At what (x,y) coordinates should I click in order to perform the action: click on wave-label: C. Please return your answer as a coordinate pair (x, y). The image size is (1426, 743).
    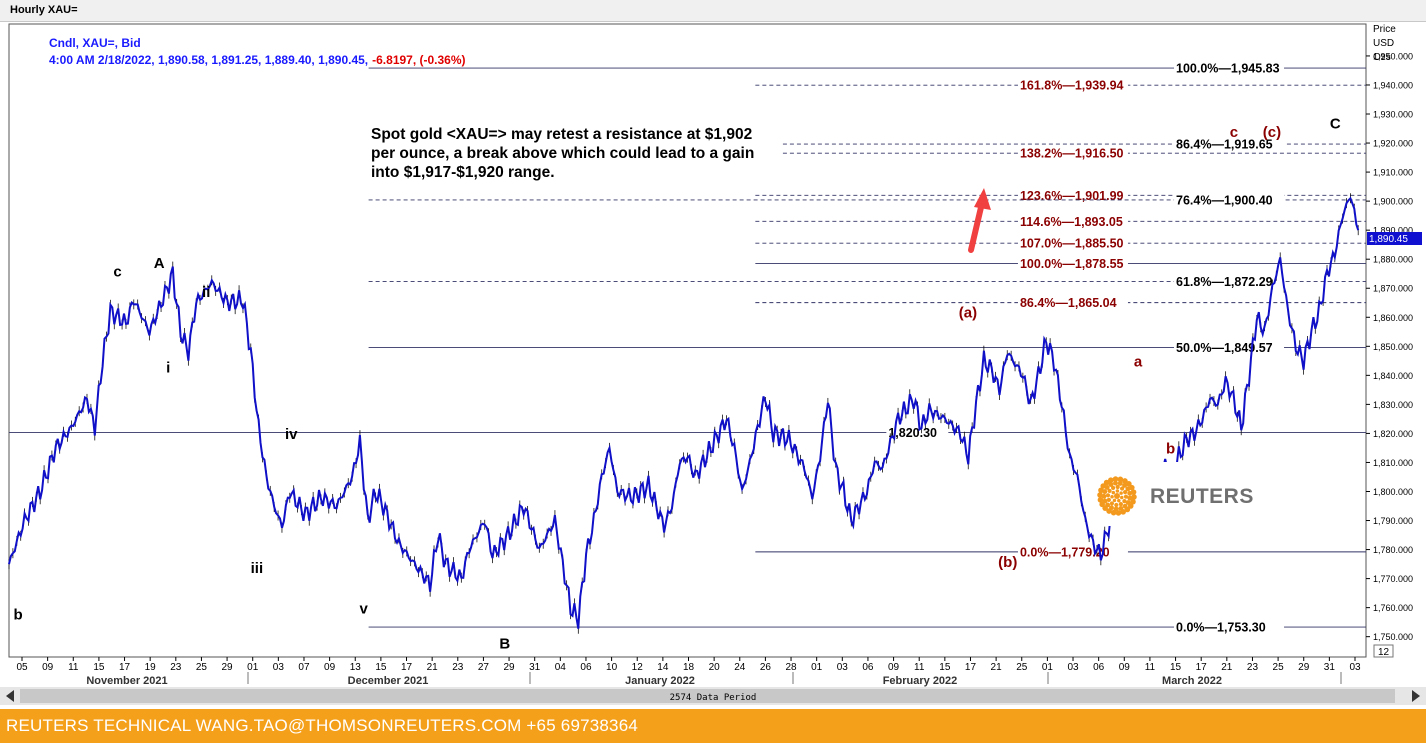
    Looking at the image, I should click on (1335, 124).